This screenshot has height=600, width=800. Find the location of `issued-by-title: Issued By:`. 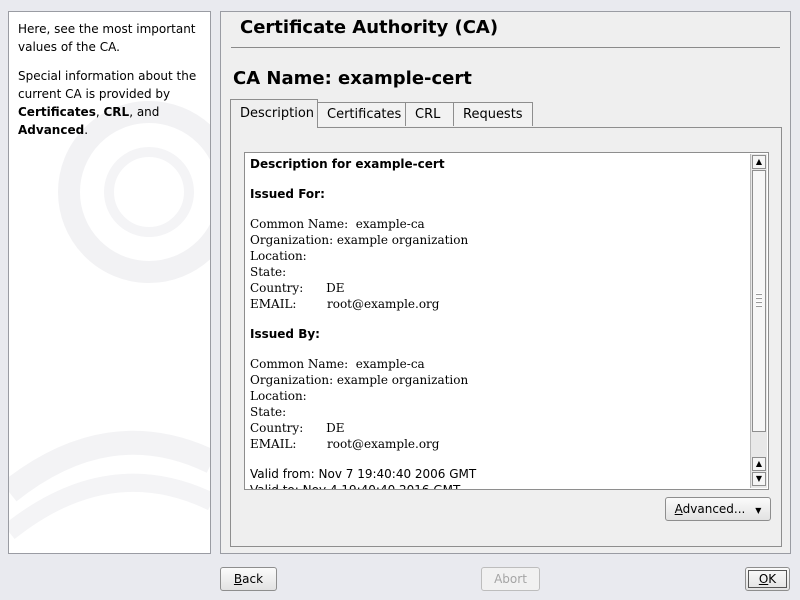

issued-by-title: Issued By: is located at coordinates (285, 334).